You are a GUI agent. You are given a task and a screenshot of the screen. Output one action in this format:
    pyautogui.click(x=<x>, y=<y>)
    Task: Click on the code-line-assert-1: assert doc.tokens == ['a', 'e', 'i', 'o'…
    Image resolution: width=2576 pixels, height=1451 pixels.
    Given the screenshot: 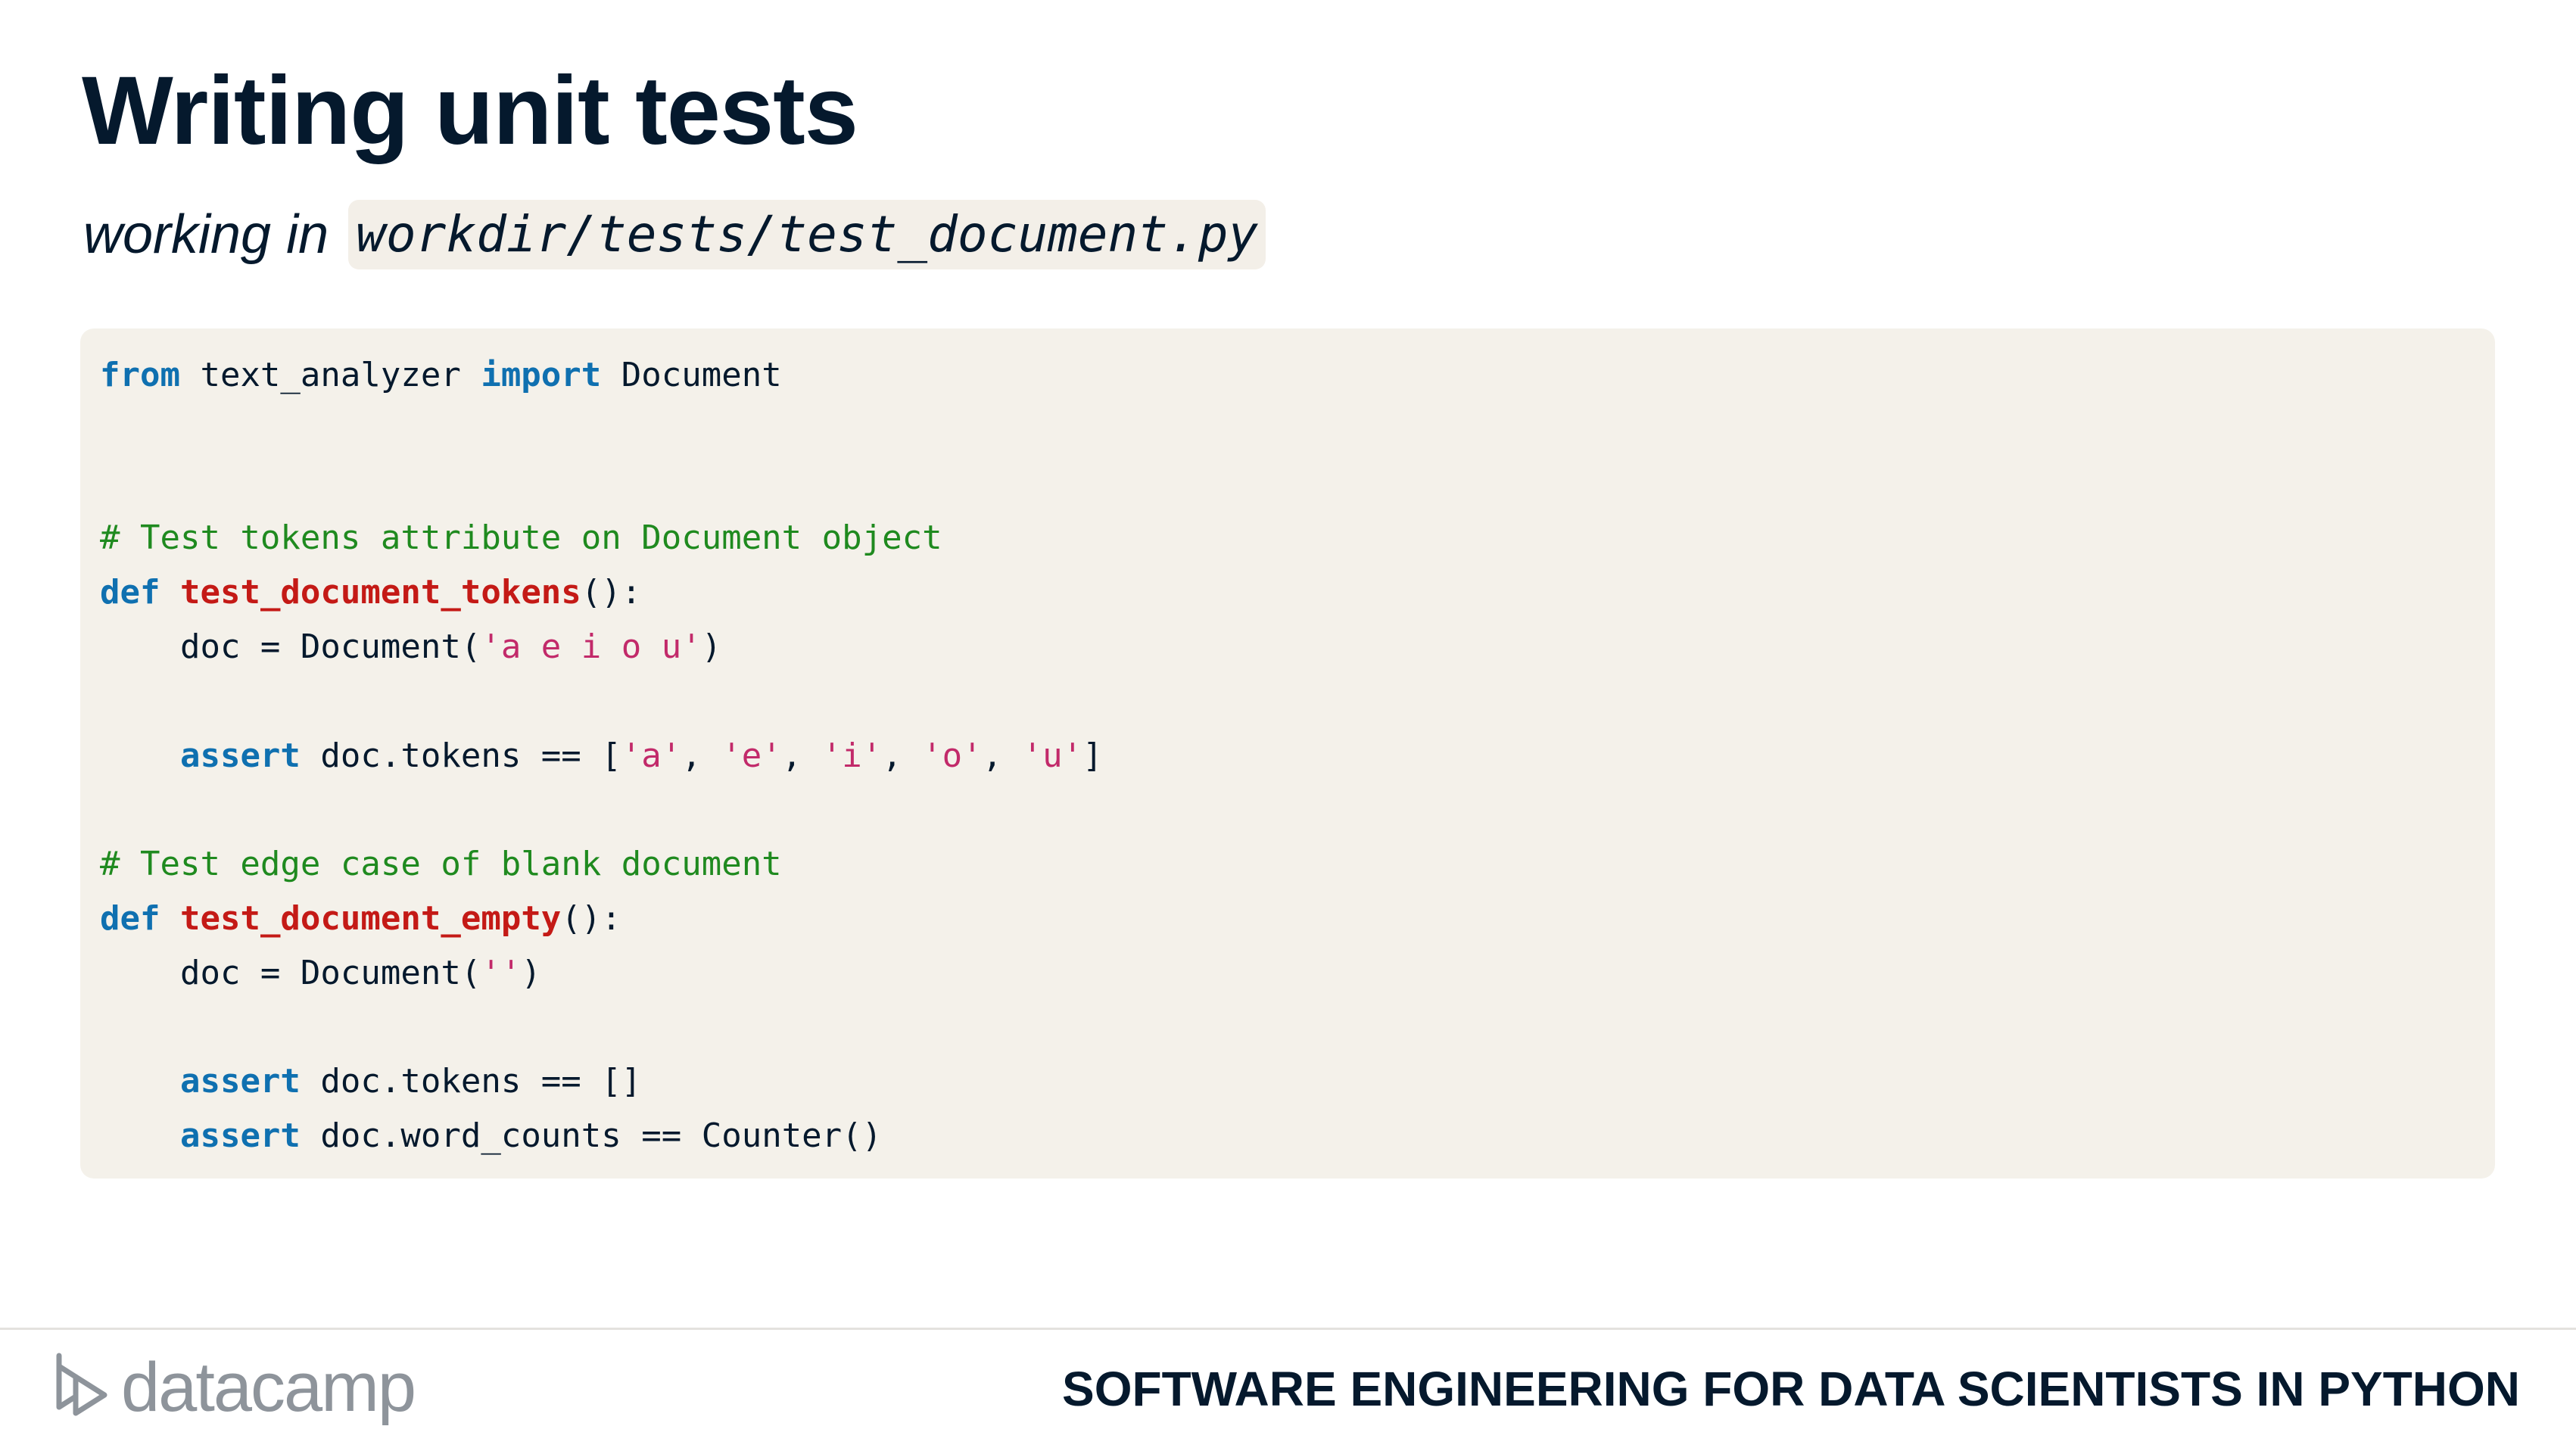 What is the action you would take?
    pyautogui.click(x=1297, y=756)
    